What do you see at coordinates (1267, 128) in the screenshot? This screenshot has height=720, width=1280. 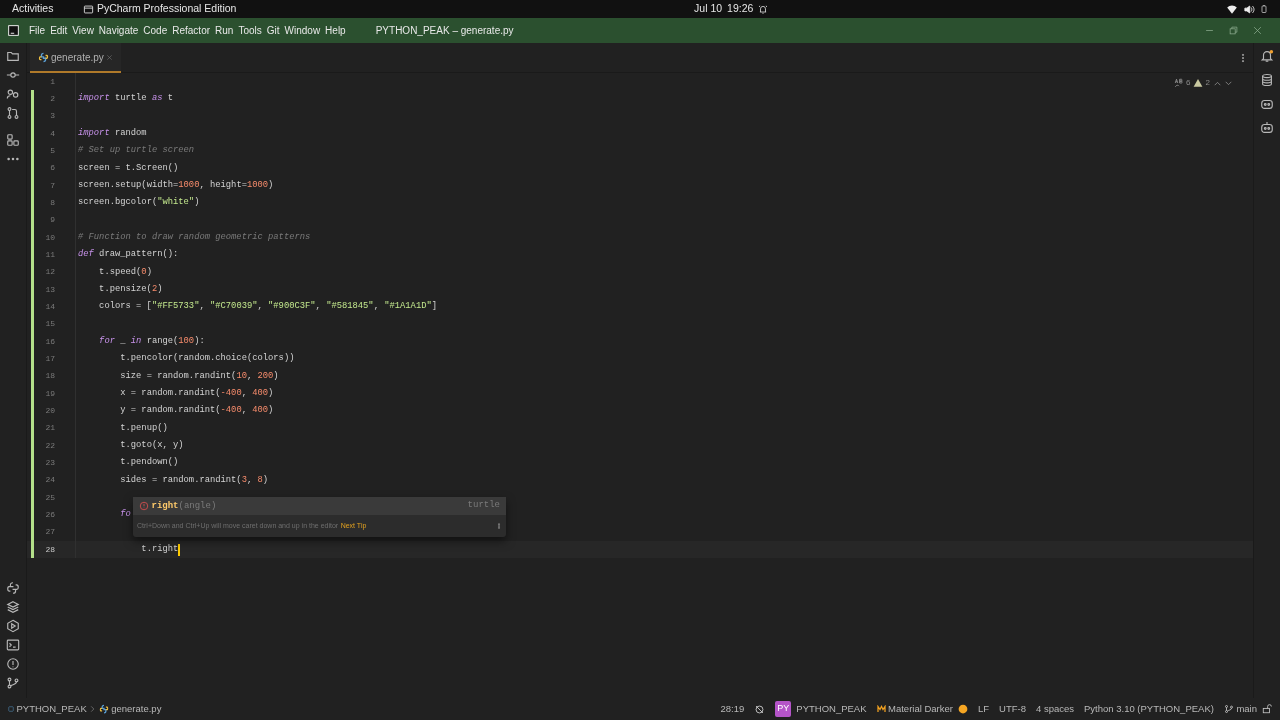 I see `robot-icon` at bounding box center [1267, 128].